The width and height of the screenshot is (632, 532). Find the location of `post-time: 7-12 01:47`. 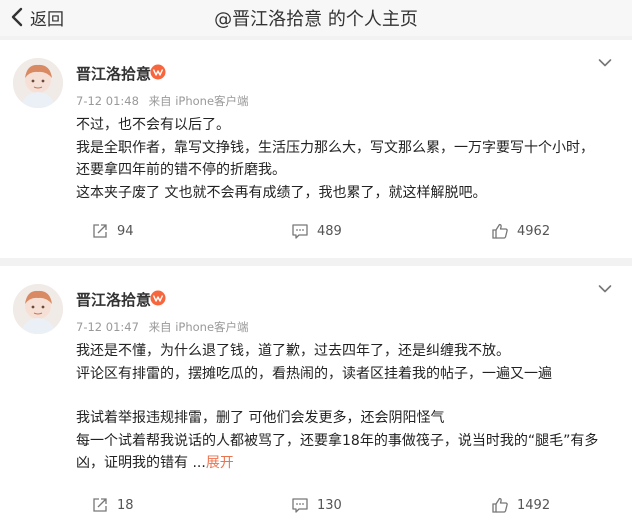

post-time: 7-12 01:47 is located at coordinates (107, 327).